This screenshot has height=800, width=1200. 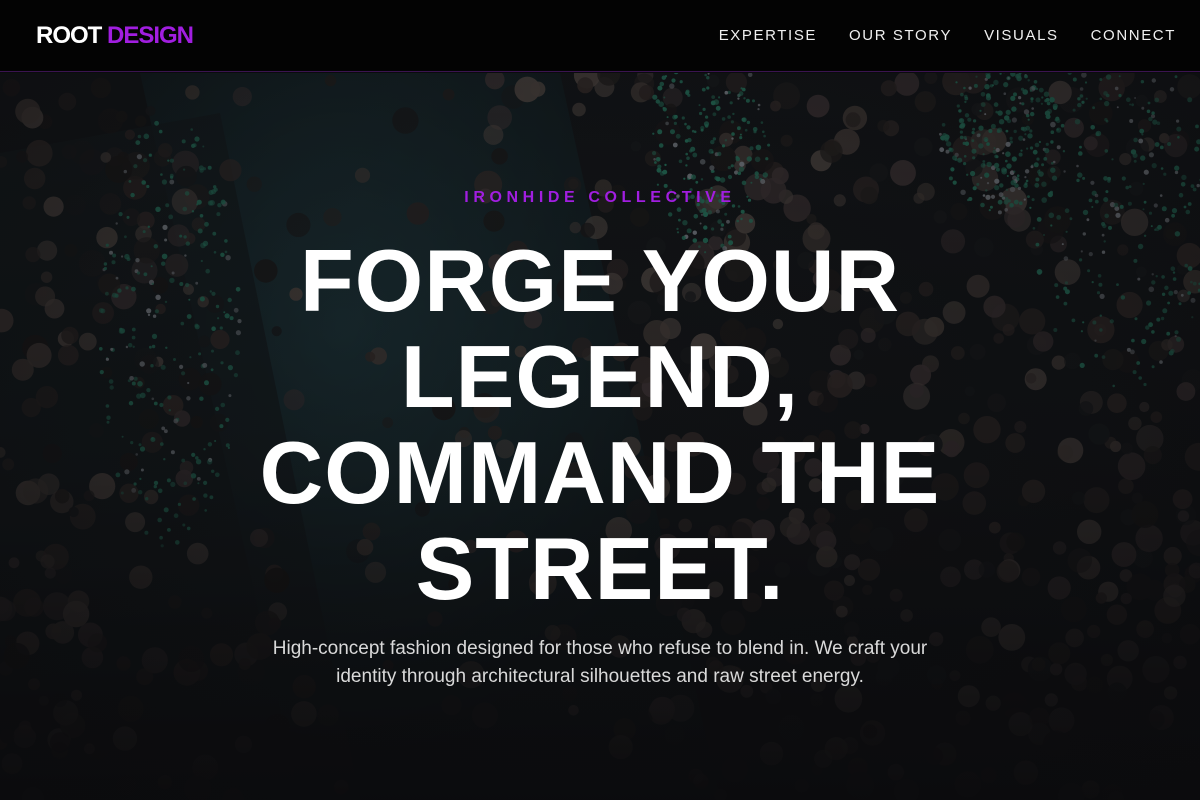 I want to click on brand-logo: ROOT DESIGN, so click(x=115, y=35).